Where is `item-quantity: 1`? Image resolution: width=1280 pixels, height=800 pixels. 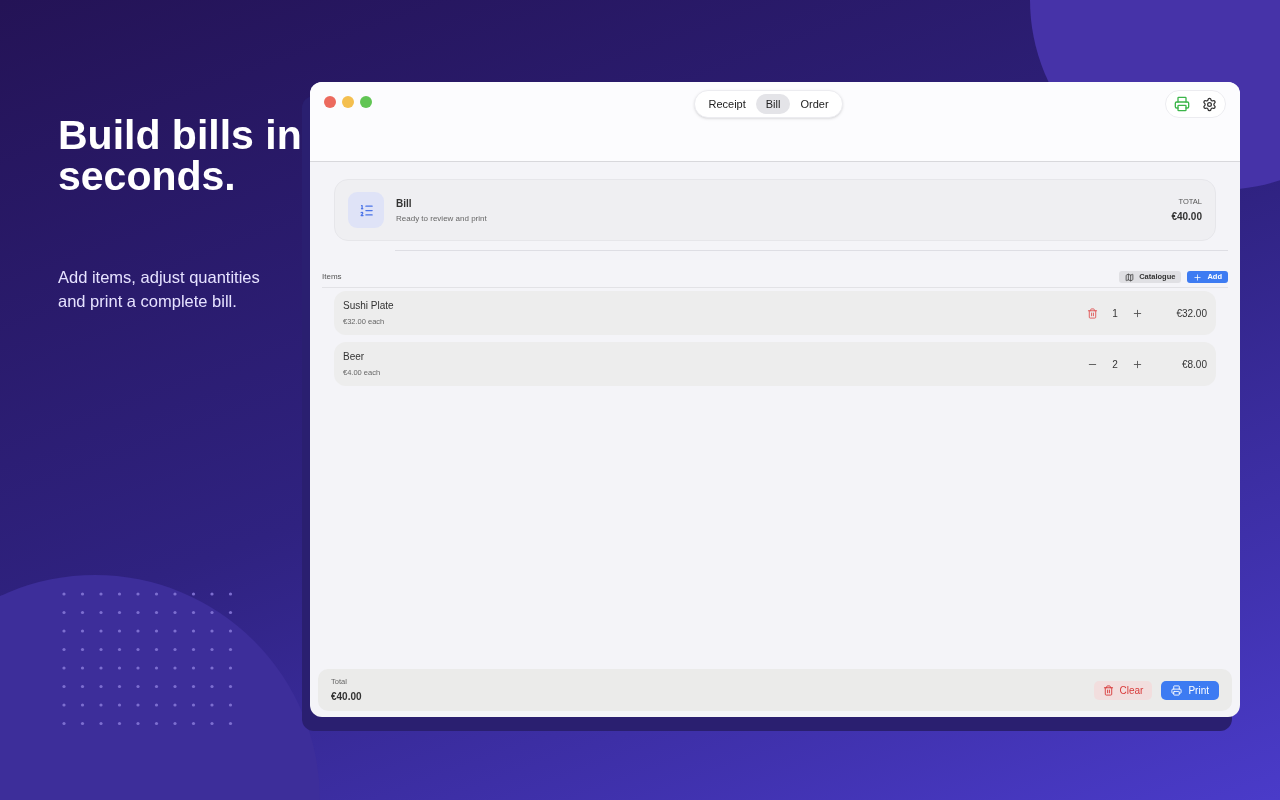
item-quantity: 1 is located at coordinates (1115, 313).